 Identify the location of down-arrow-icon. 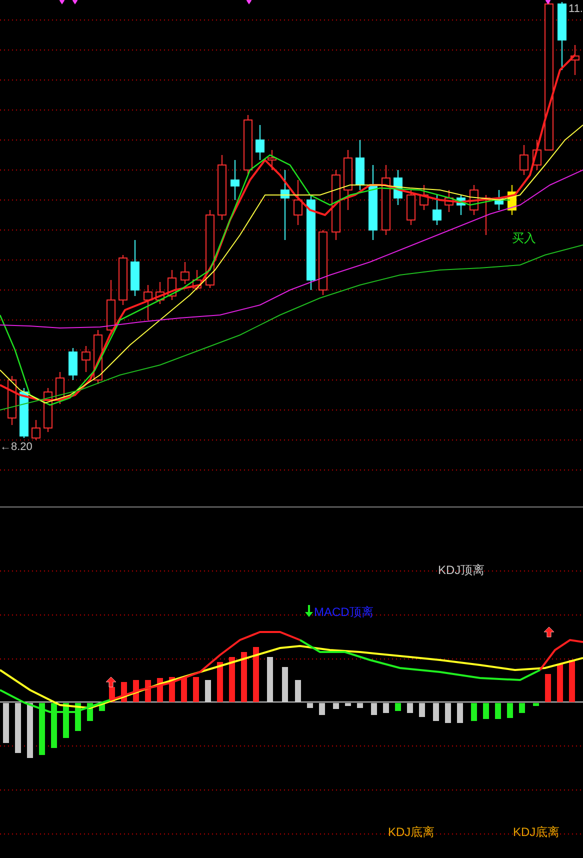
(309, 611).